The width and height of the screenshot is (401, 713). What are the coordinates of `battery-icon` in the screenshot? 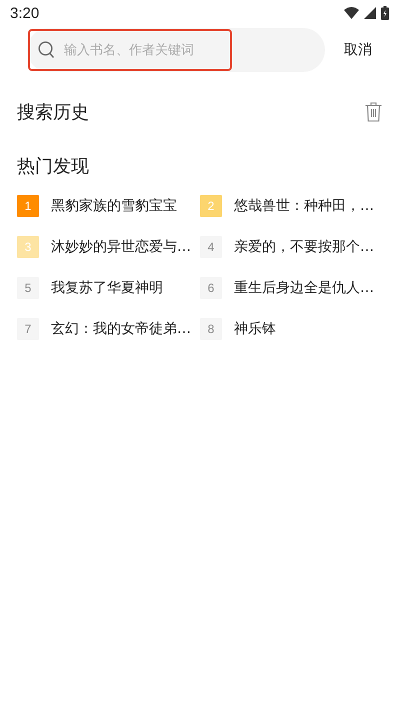 It's located at (385, 13).